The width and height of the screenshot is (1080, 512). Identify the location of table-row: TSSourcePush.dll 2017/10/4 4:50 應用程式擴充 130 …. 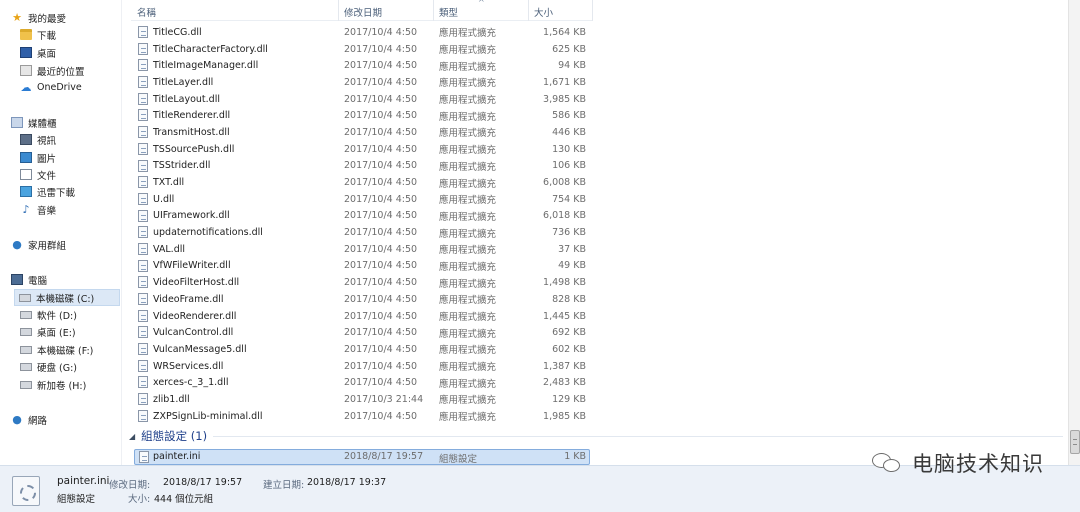
(362, 149).